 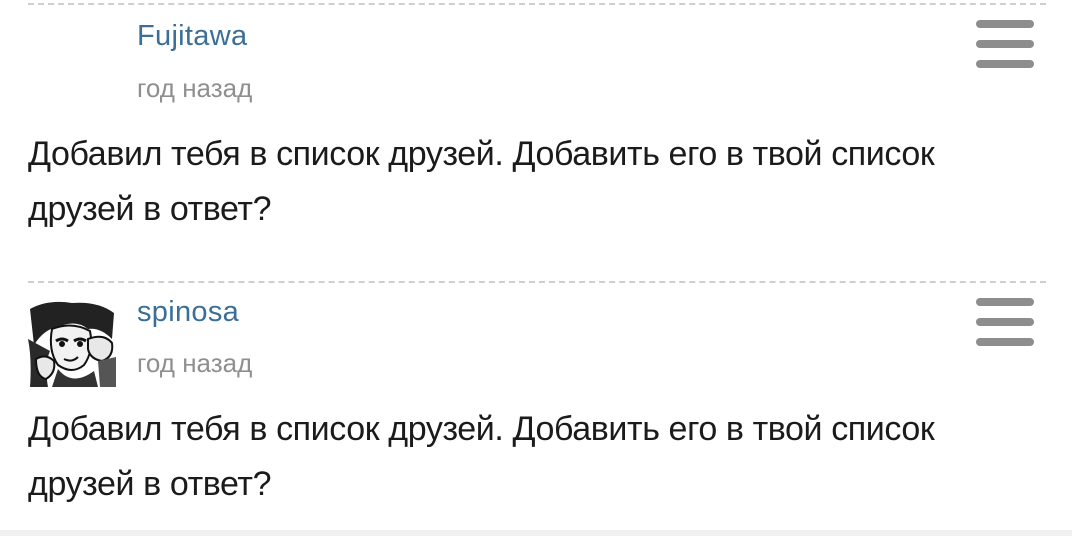 What do you see at coordinates (192, 36) in the screenshot?
I see `comment-author: Fujitawa` at bounding box center [192, 36].